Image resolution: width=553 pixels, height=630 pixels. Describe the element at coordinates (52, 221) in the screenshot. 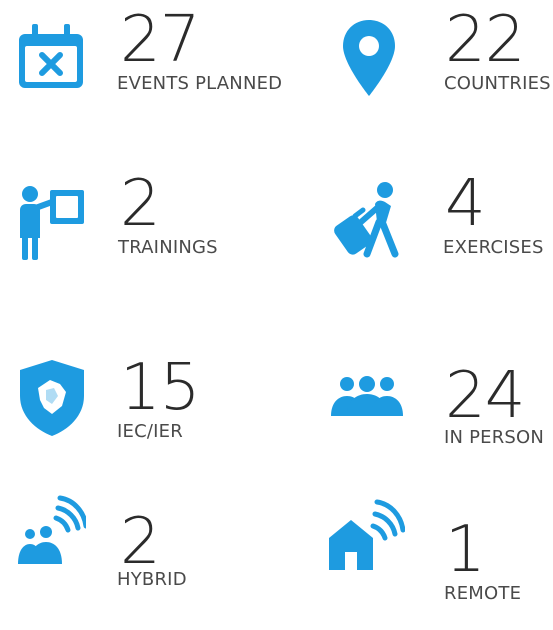

I see `presenter-board-icon` at that location.